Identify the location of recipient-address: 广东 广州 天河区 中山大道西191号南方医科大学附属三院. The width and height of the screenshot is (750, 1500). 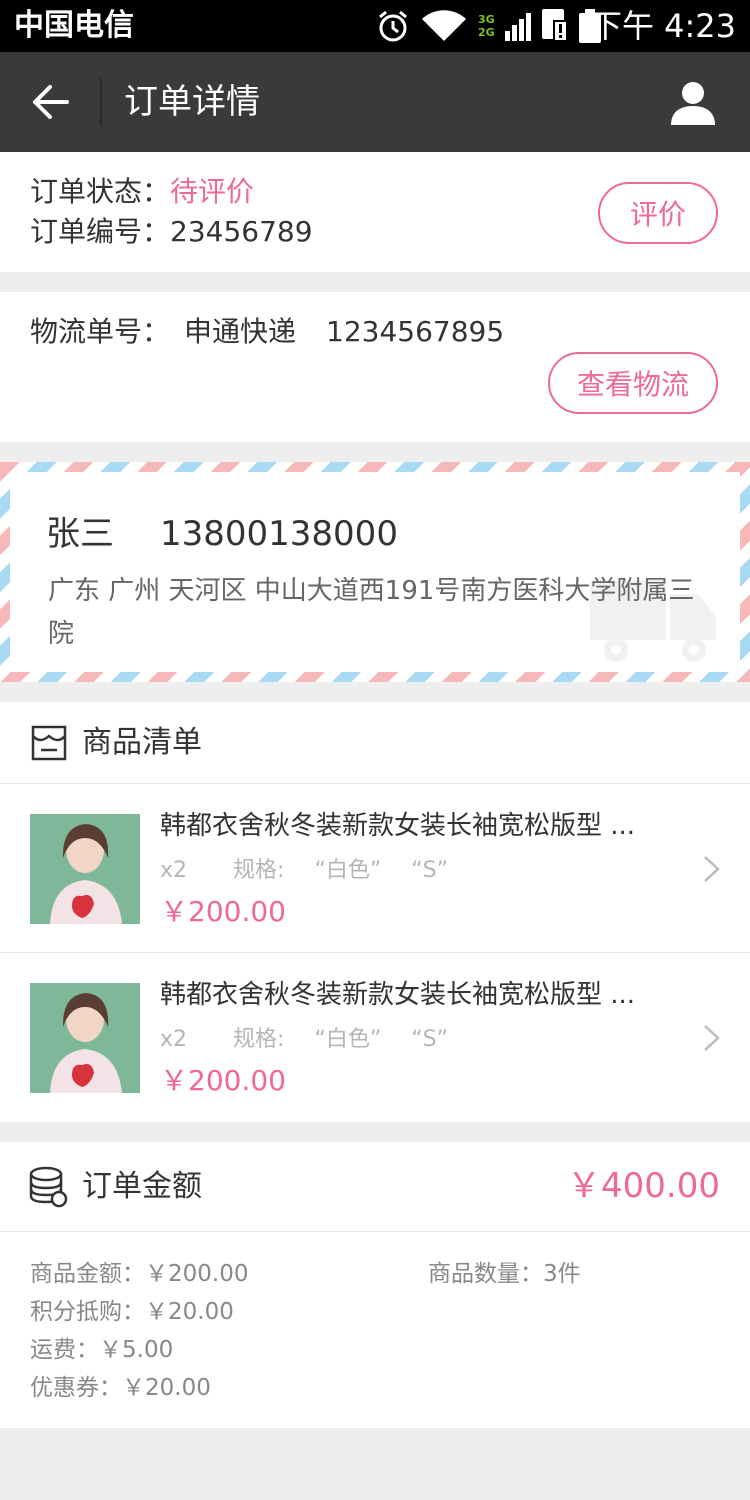
(371, 612).